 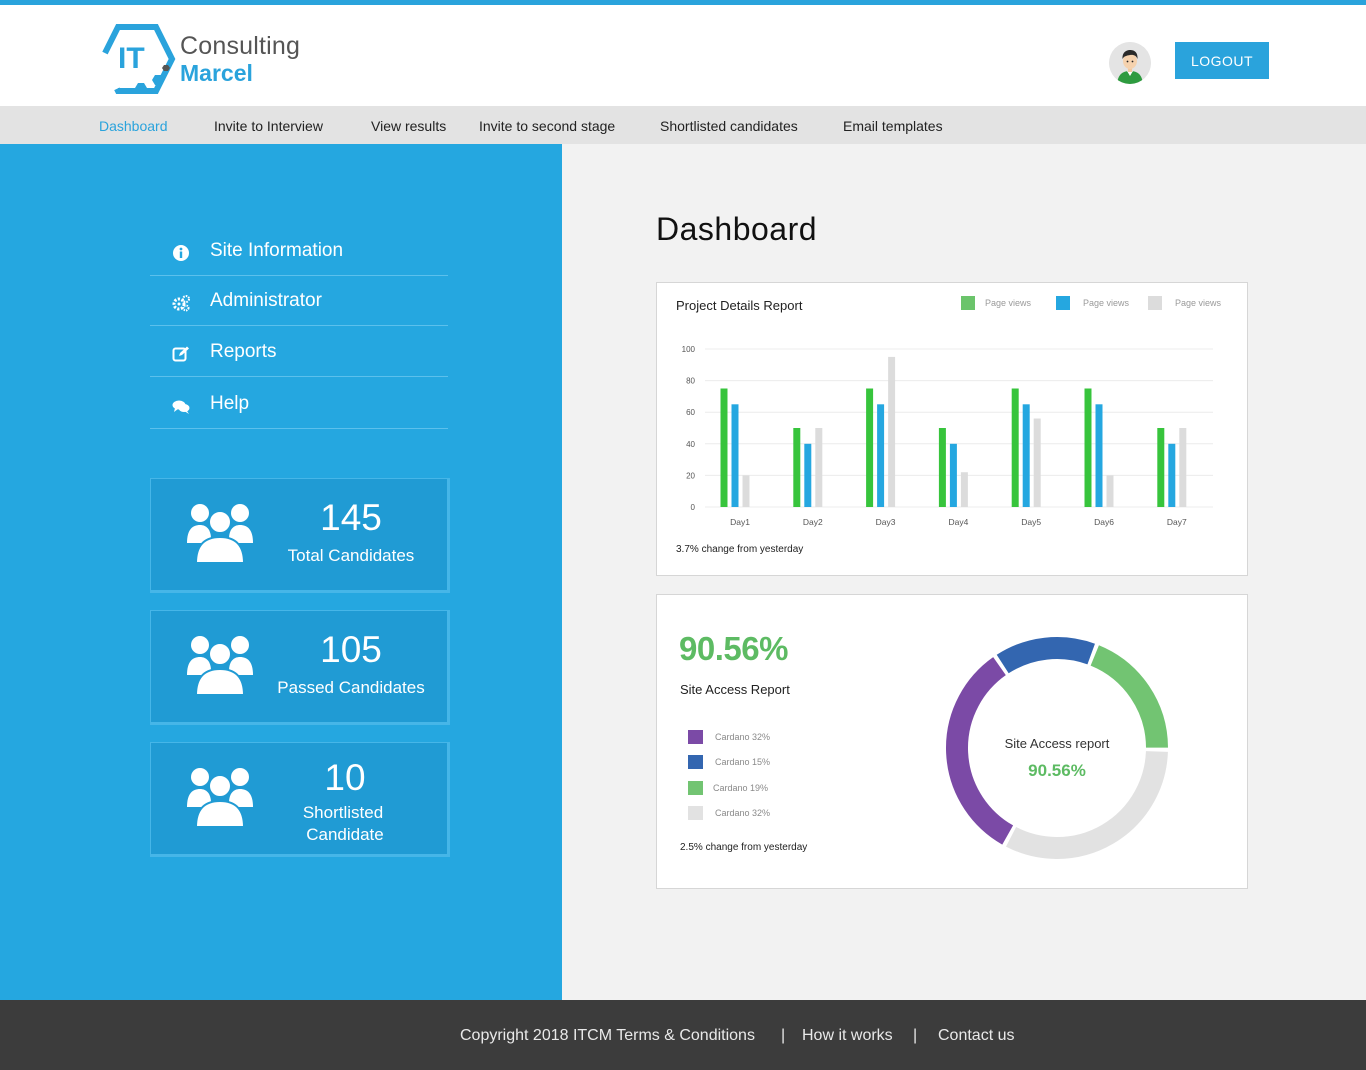 I want to click on logo-mark: IT, so click(x=131, y=58).